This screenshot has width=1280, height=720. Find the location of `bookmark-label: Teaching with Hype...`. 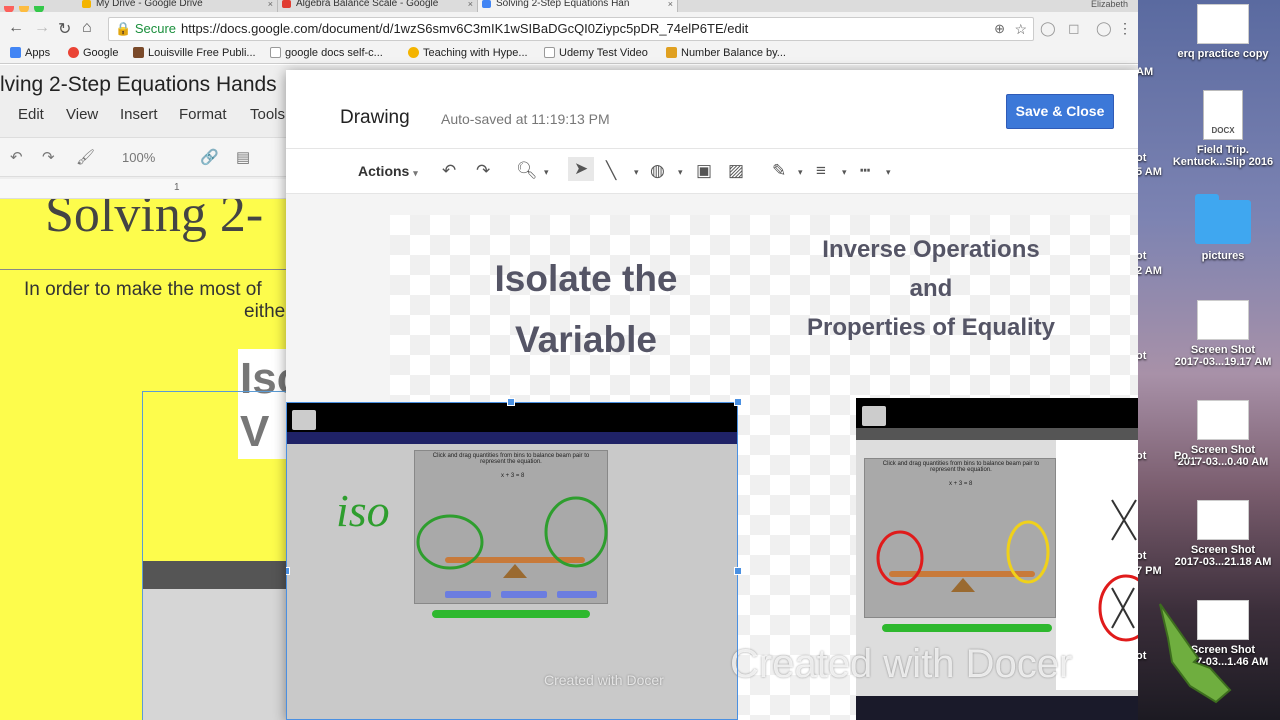

bookmark-label: Teaching with Hype... is located at coordinates (475, 53).